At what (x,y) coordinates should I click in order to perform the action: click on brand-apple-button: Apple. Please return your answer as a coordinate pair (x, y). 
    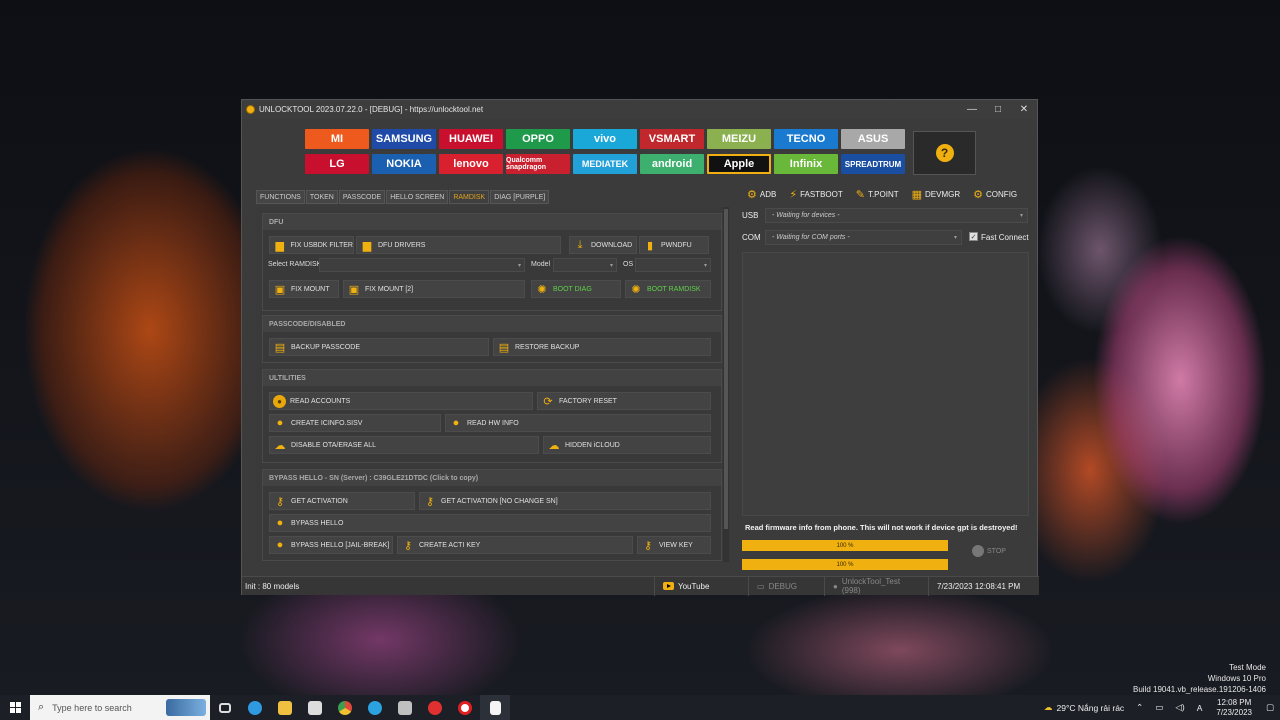
    Looking at the image, I should click on (739, 164).